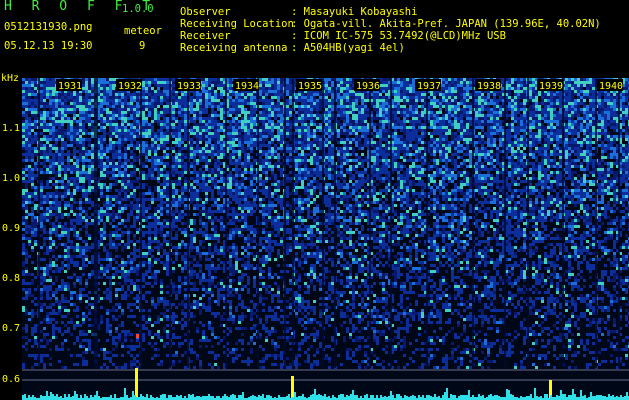 The image size is (629, 400). What do you see at coordinates (489, 86) in the screenshot?
I see `time-label: 1938` at bounding box center [489, 86].